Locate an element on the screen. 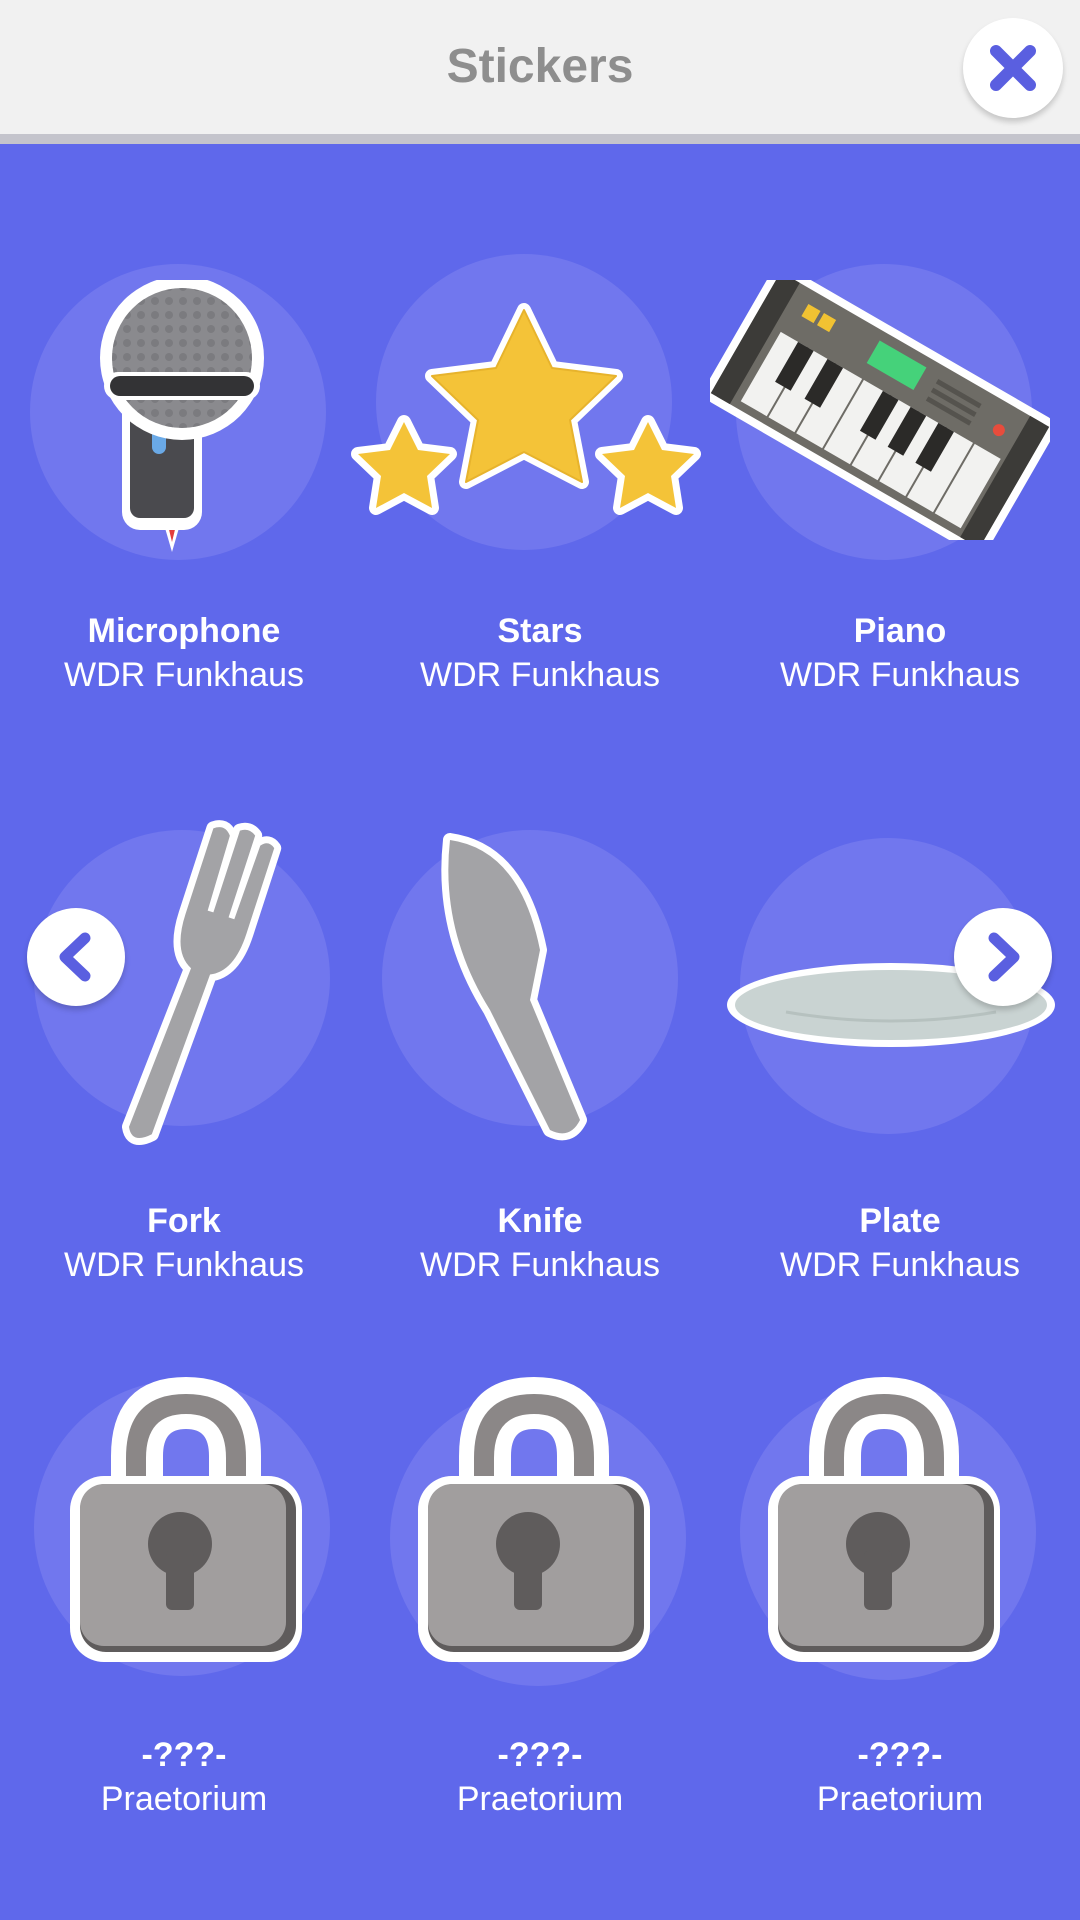 The image size is (1080, 1920). previous-page-button is located at coordinates (76, 957).